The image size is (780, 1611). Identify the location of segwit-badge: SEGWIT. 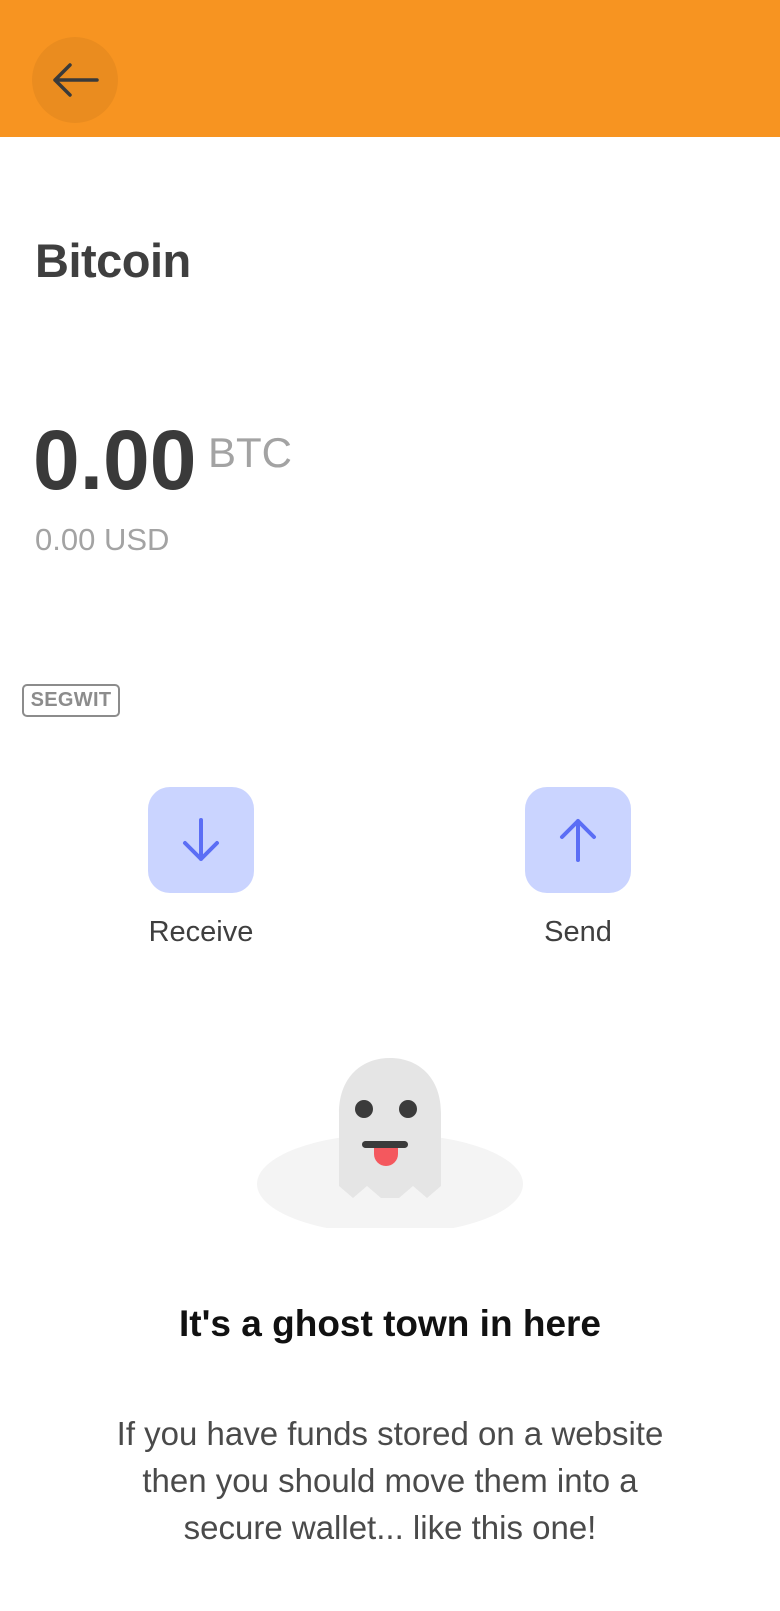
(71, 700).